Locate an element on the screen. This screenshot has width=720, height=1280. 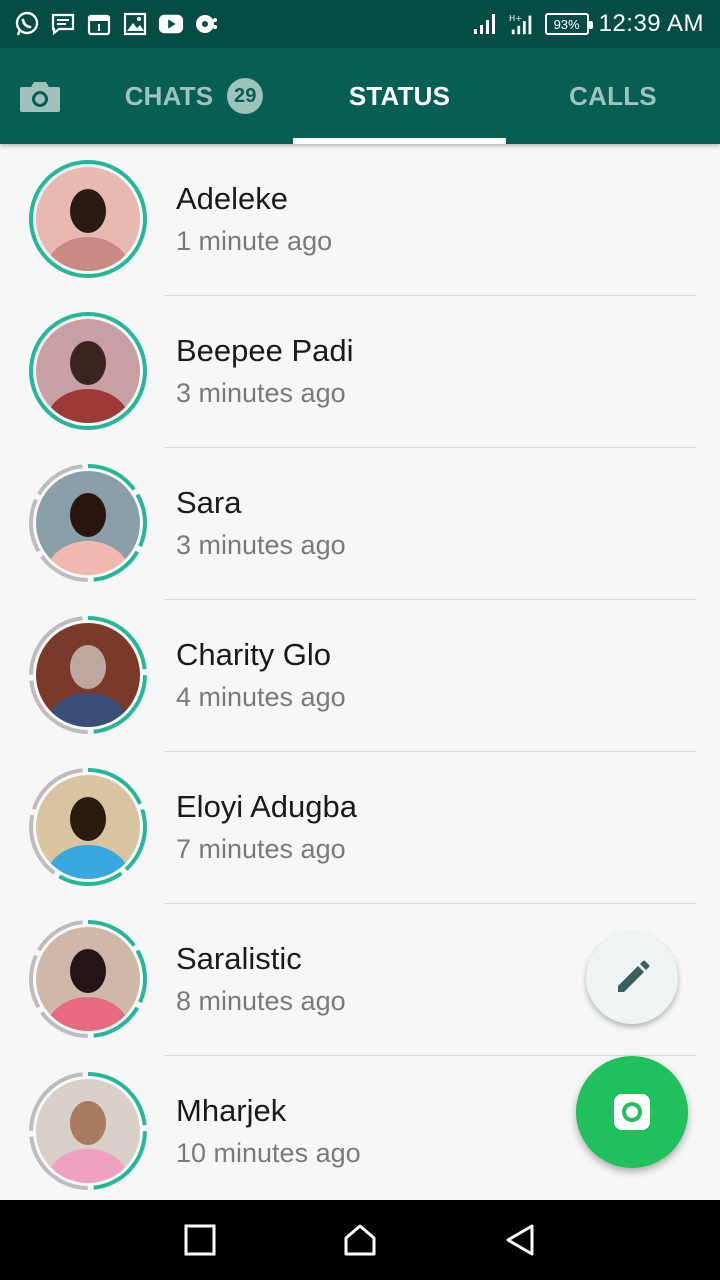
status-timestamp: 7 minutes ago is located at coordinates (261, 849).